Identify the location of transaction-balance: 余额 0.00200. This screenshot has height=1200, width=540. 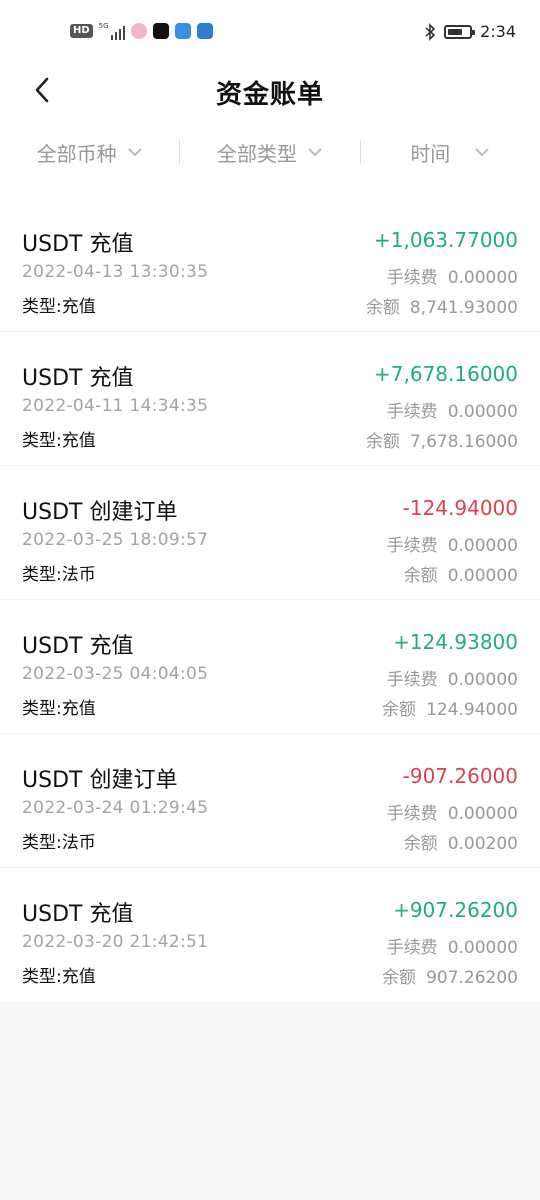
(461, 841).